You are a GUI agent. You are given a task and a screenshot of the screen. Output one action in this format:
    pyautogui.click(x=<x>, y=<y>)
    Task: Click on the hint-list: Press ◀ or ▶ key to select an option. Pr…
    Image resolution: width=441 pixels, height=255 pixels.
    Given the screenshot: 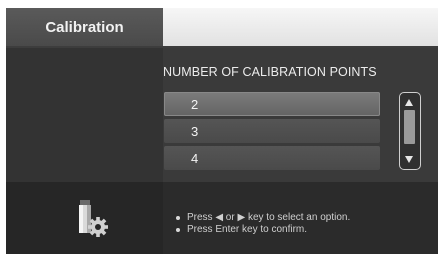 What is the action you would take?
    pyautogui.click(x=263, y=224)
    